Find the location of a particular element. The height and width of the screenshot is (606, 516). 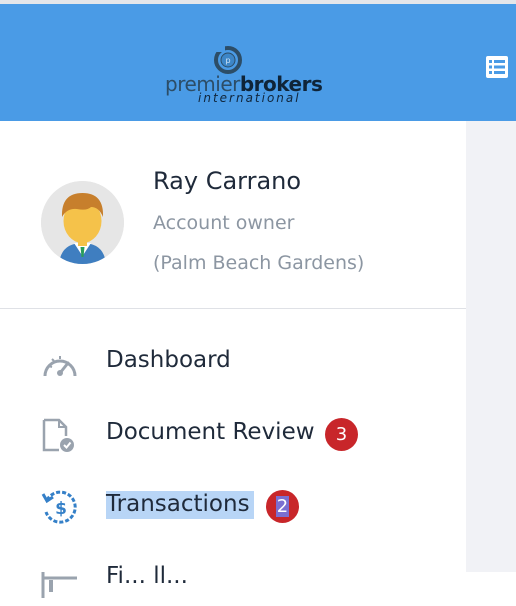

transactions-label-text: Transactions is located at coordinates (180, 505).